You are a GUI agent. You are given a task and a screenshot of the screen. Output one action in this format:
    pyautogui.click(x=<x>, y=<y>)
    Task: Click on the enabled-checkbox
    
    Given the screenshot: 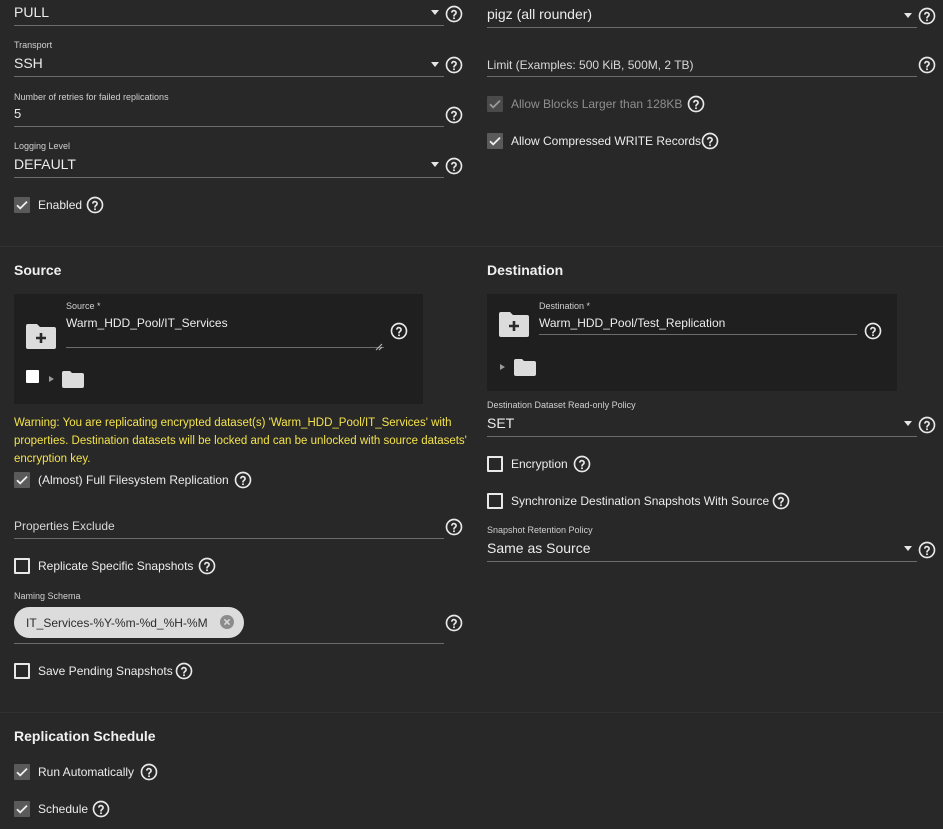 What is the action you would take?
    pyautogui.click(x=22, y=205)
    